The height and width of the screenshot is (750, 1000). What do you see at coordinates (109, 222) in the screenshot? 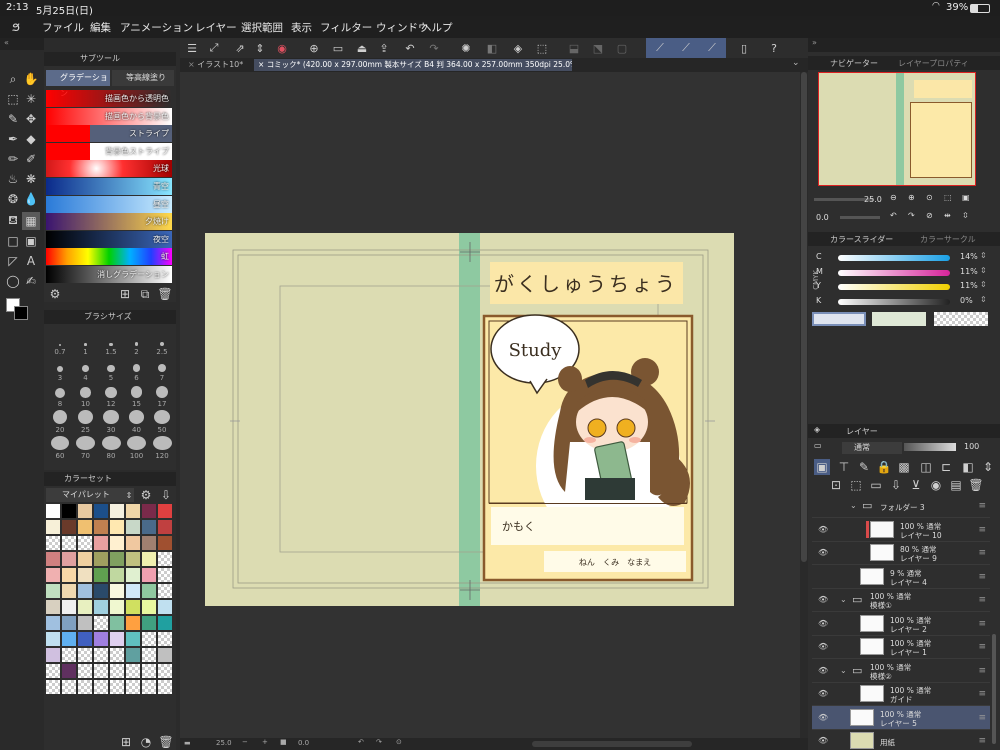
I see `gradient-preset: 夕焼け` at bounding box center [109, 222].